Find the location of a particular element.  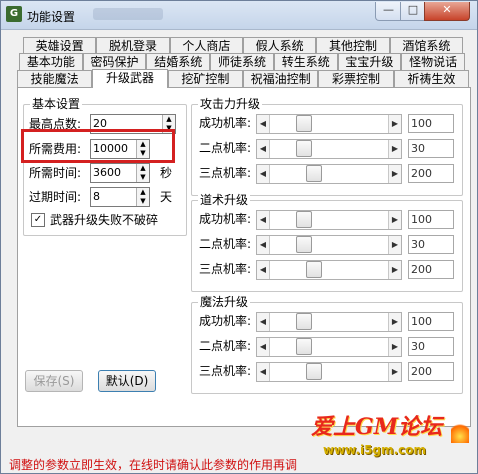

tab-tabs_row2-3: 师徒系统 is located at coordinates (242, 61).